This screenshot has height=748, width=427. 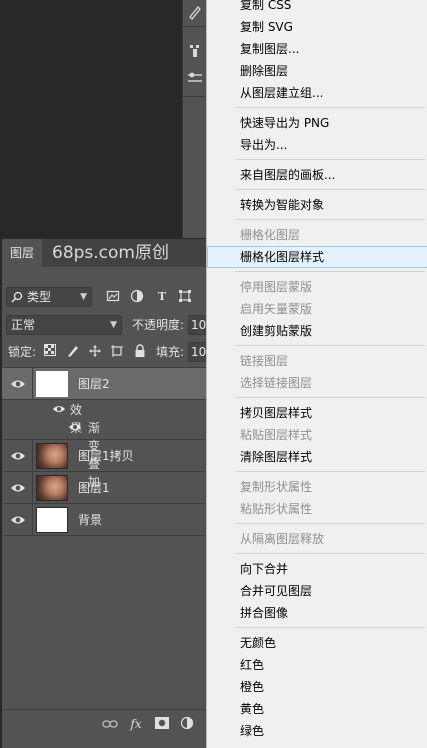 What do you see at coordinates (188, 724) in the screenshot?
I see `new-adjustment-layer-icon` at bounding box center [188, 724].